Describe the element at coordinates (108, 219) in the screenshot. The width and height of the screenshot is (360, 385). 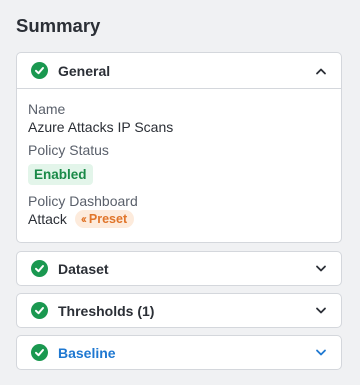
I see `preset-badge-label: Preset` at that location.